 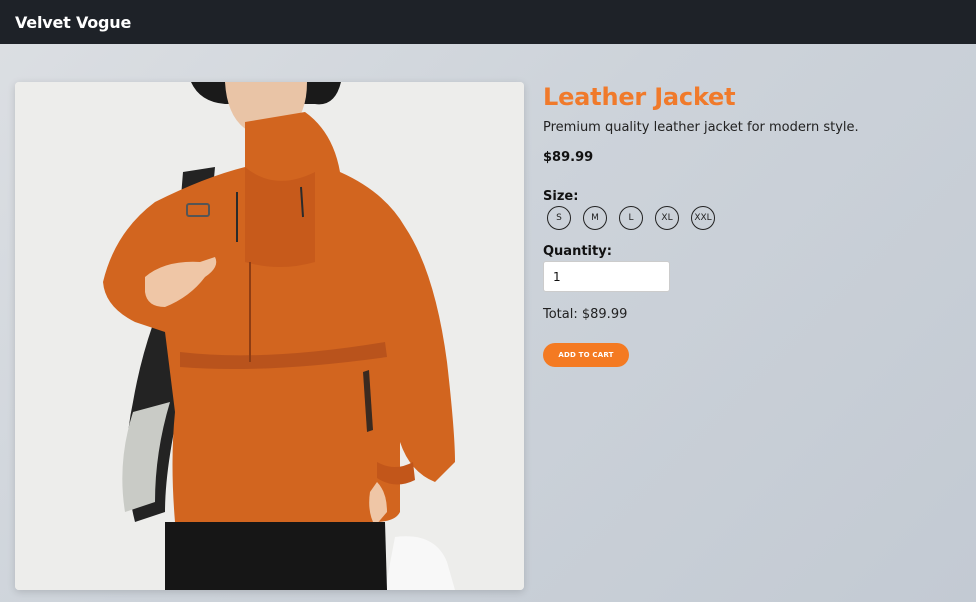 I want to click on size-option-xxl: XXL, so click(x=703, y=218).